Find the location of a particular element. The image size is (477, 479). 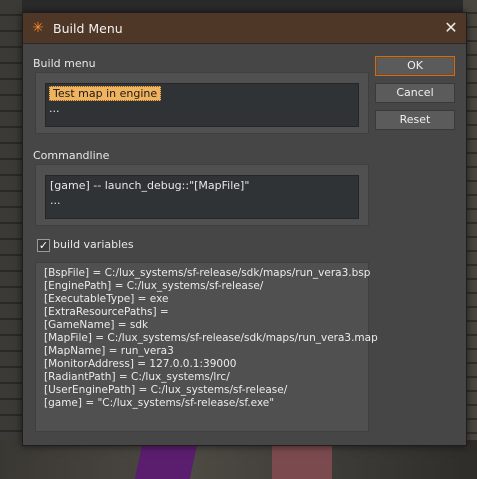

variable-line: [ExecutableType] = exe is located at coordinates (106, 299).